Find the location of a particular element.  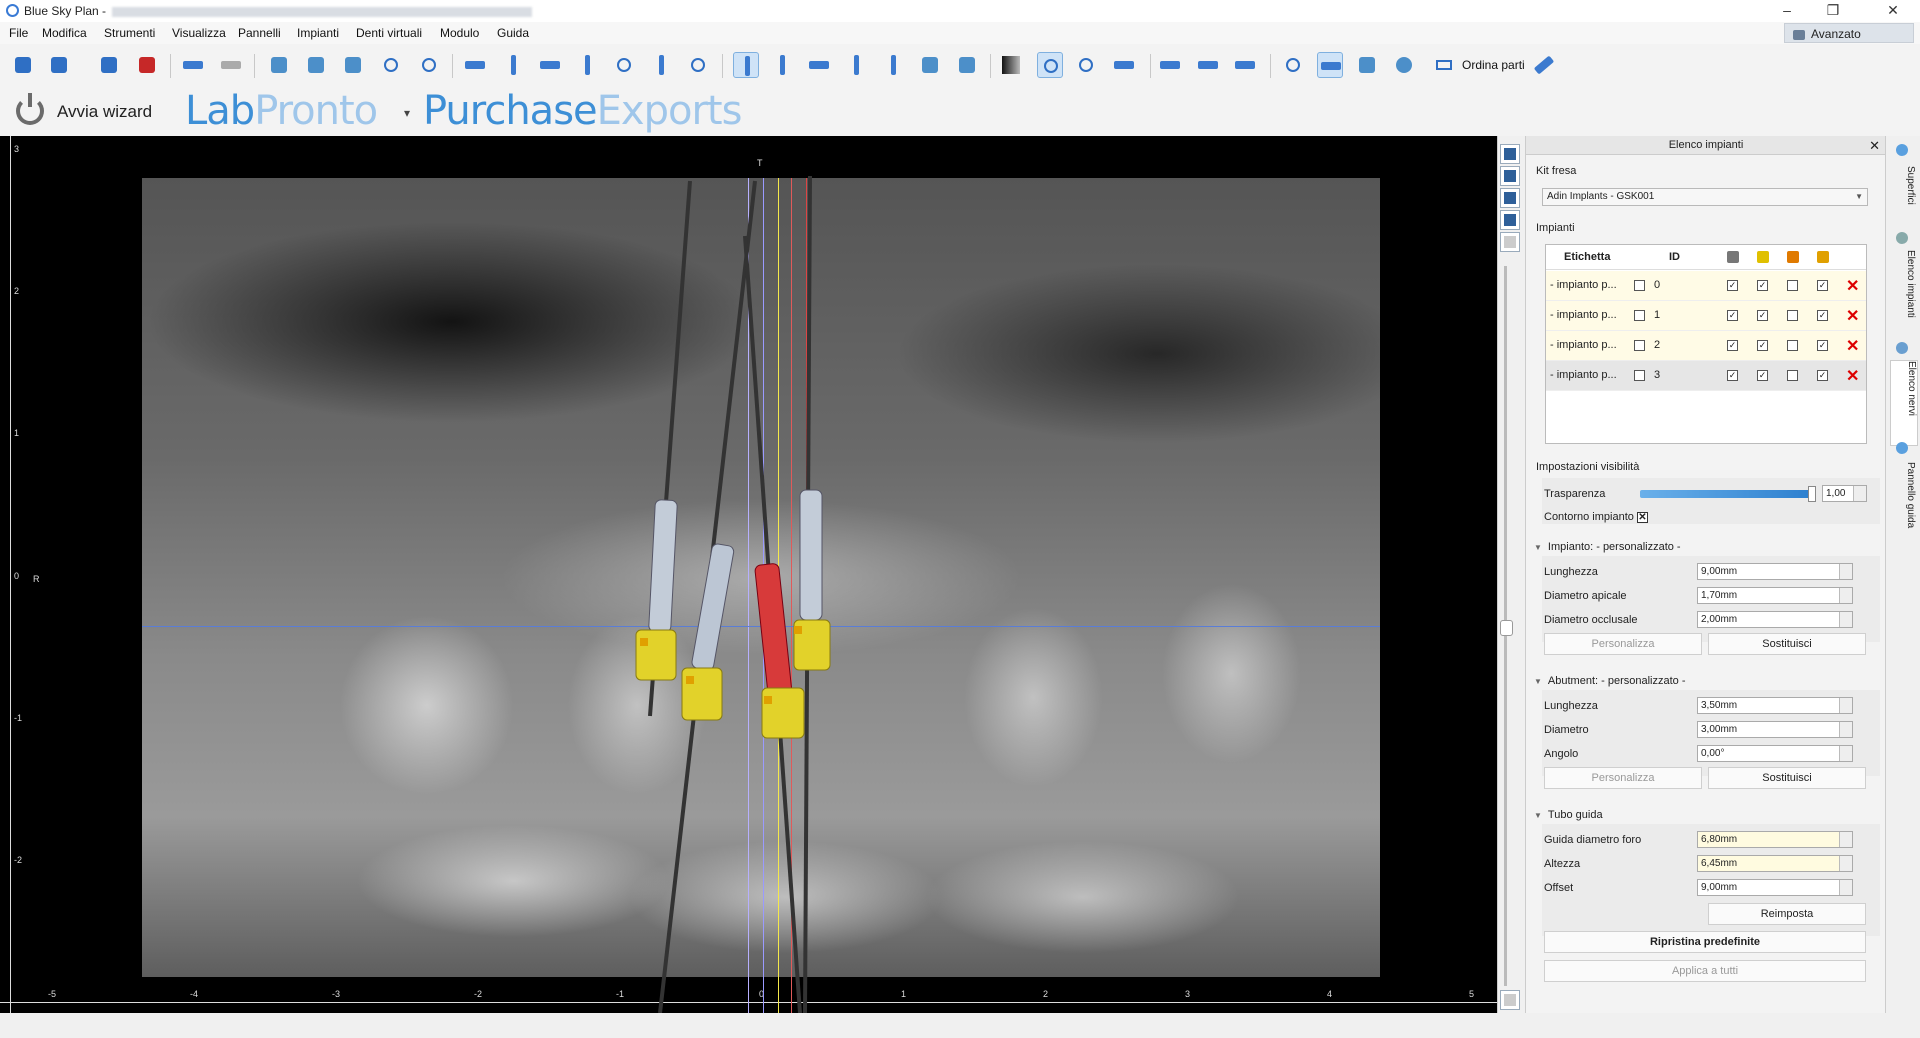

close-button: ✕ is located at coordinates (1893, 11).